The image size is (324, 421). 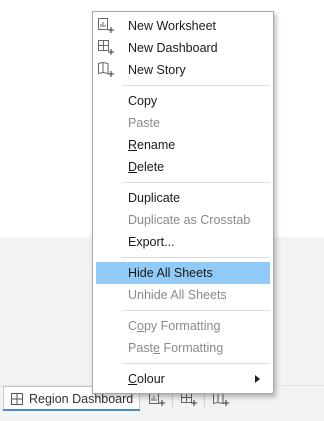 What do you see at coordinates (144, 123) in the screenshot?
I see `menu-label: Paste` at bounding box center [144, 123].